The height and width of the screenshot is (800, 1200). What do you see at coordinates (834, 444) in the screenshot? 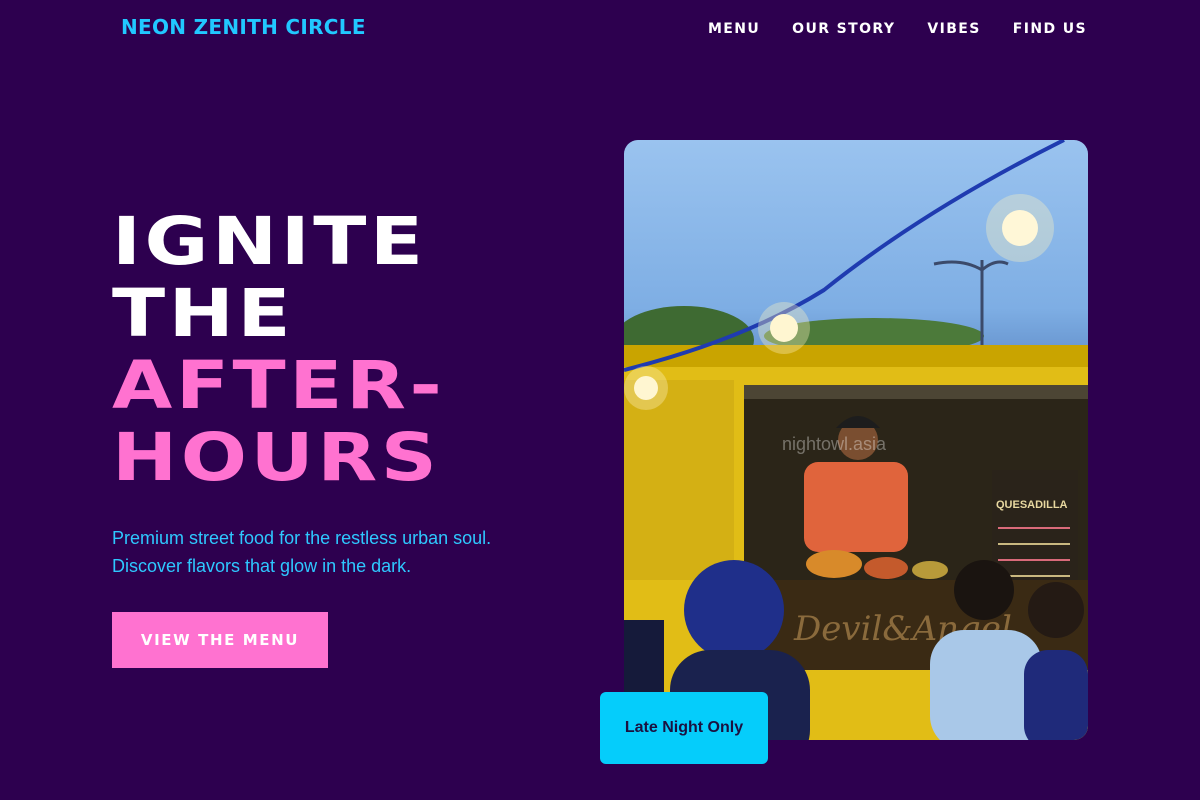
I see `photo-watermark: nightowl.asia` at bounding box center [834, 444].